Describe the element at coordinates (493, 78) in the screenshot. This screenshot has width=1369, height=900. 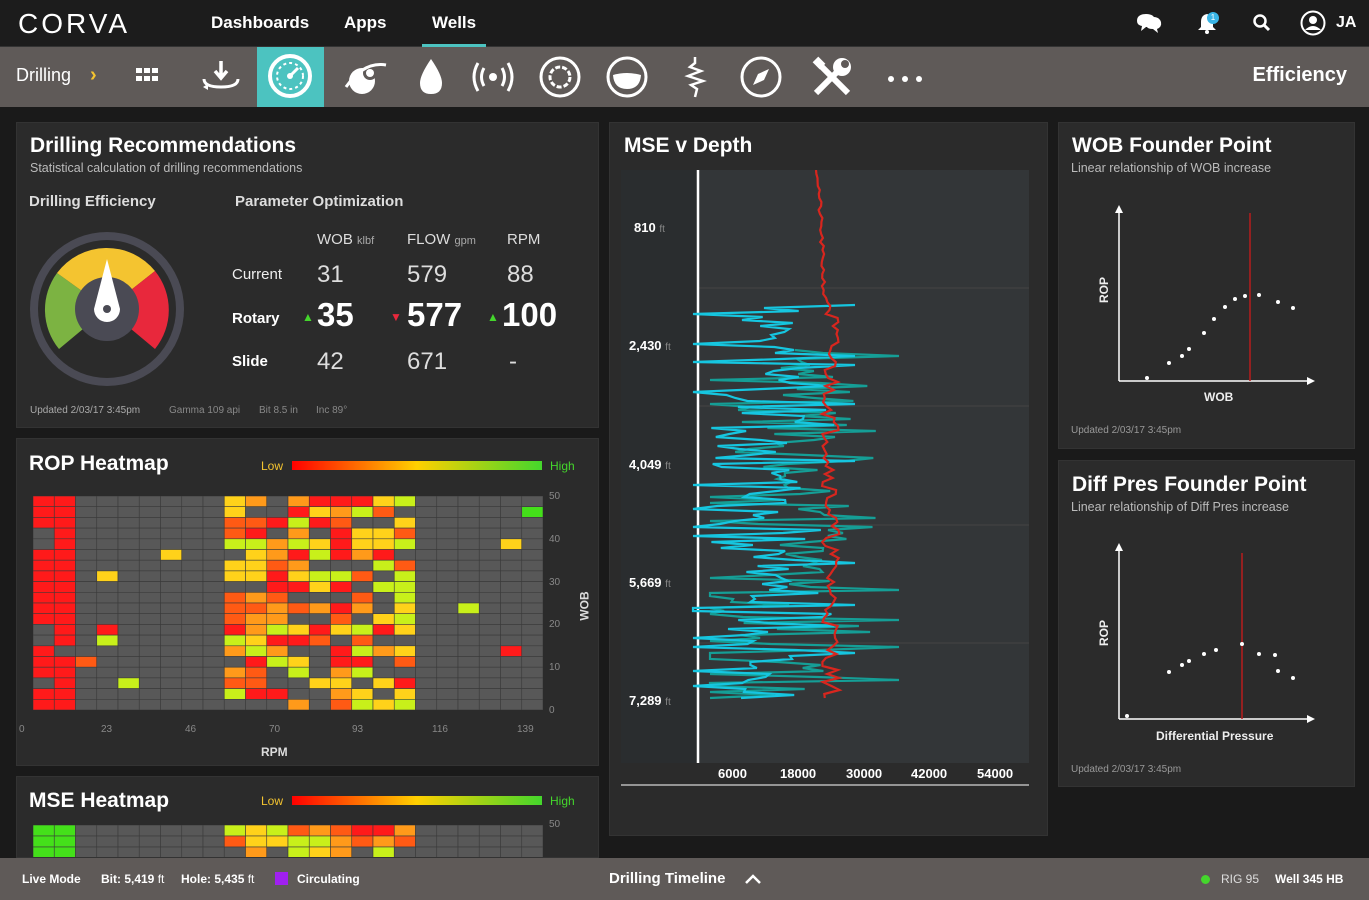
I see `broadcast-icon` at that location.